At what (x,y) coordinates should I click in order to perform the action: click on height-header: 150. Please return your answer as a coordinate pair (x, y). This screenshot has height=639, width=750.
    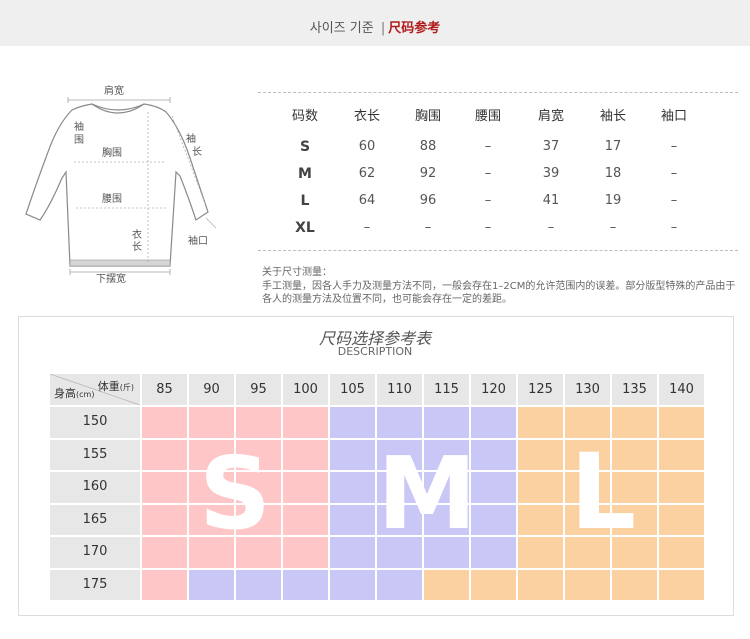
    Looking at the image, I should click on (95, 422).